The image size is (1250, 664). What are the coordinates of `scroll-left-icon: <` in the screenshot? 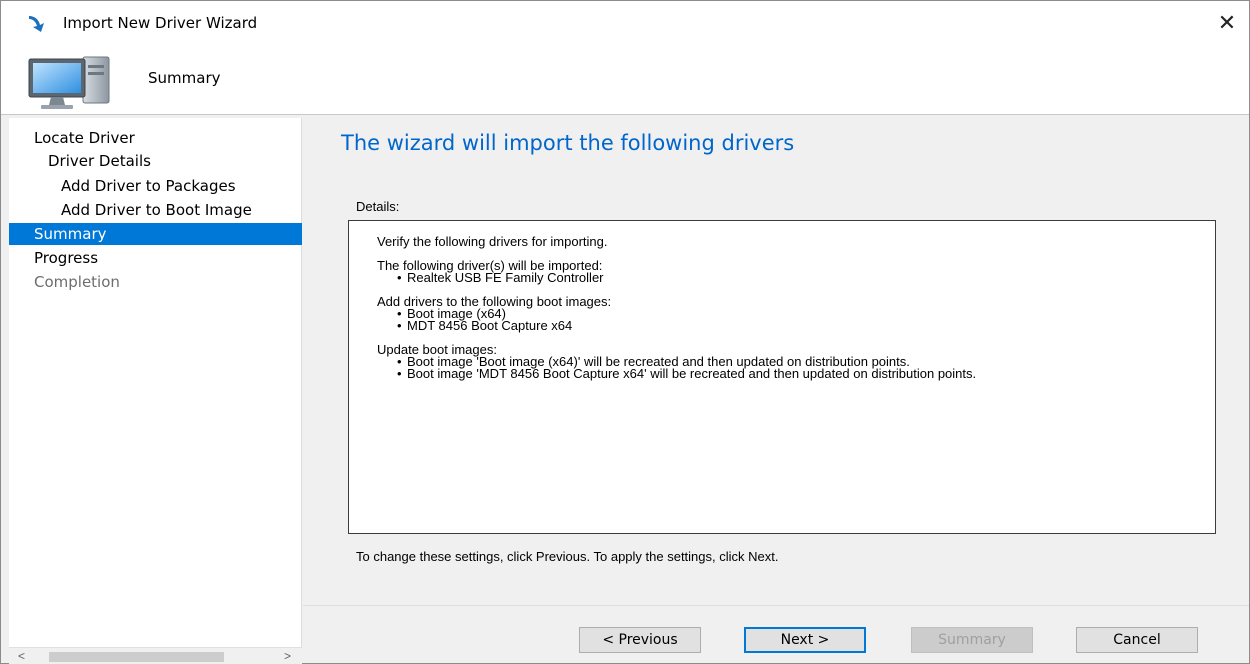 It's located at (21, 656).